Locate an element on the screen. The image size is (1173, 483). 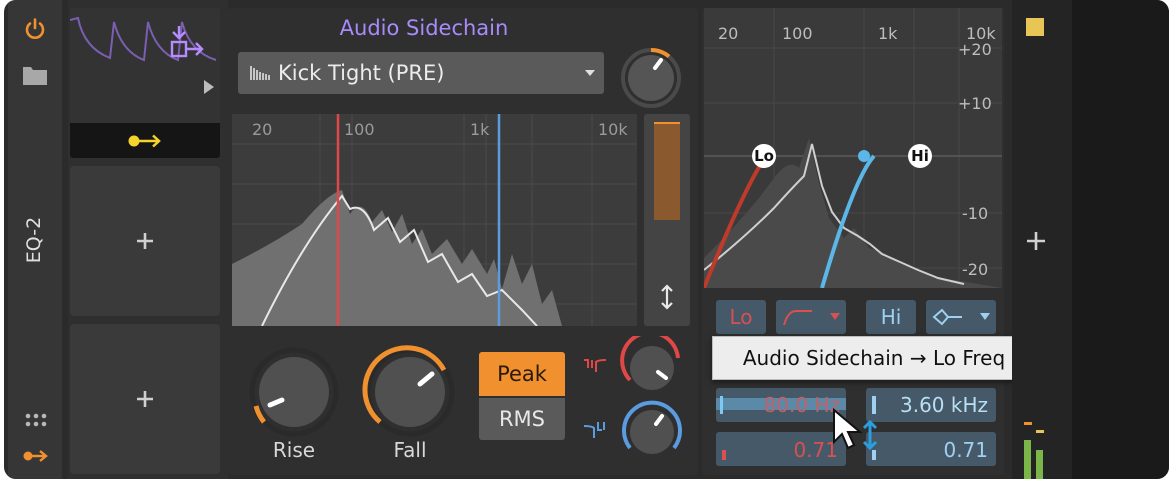
hi-q-field: 0.71 is located at coordinates (931, 449).